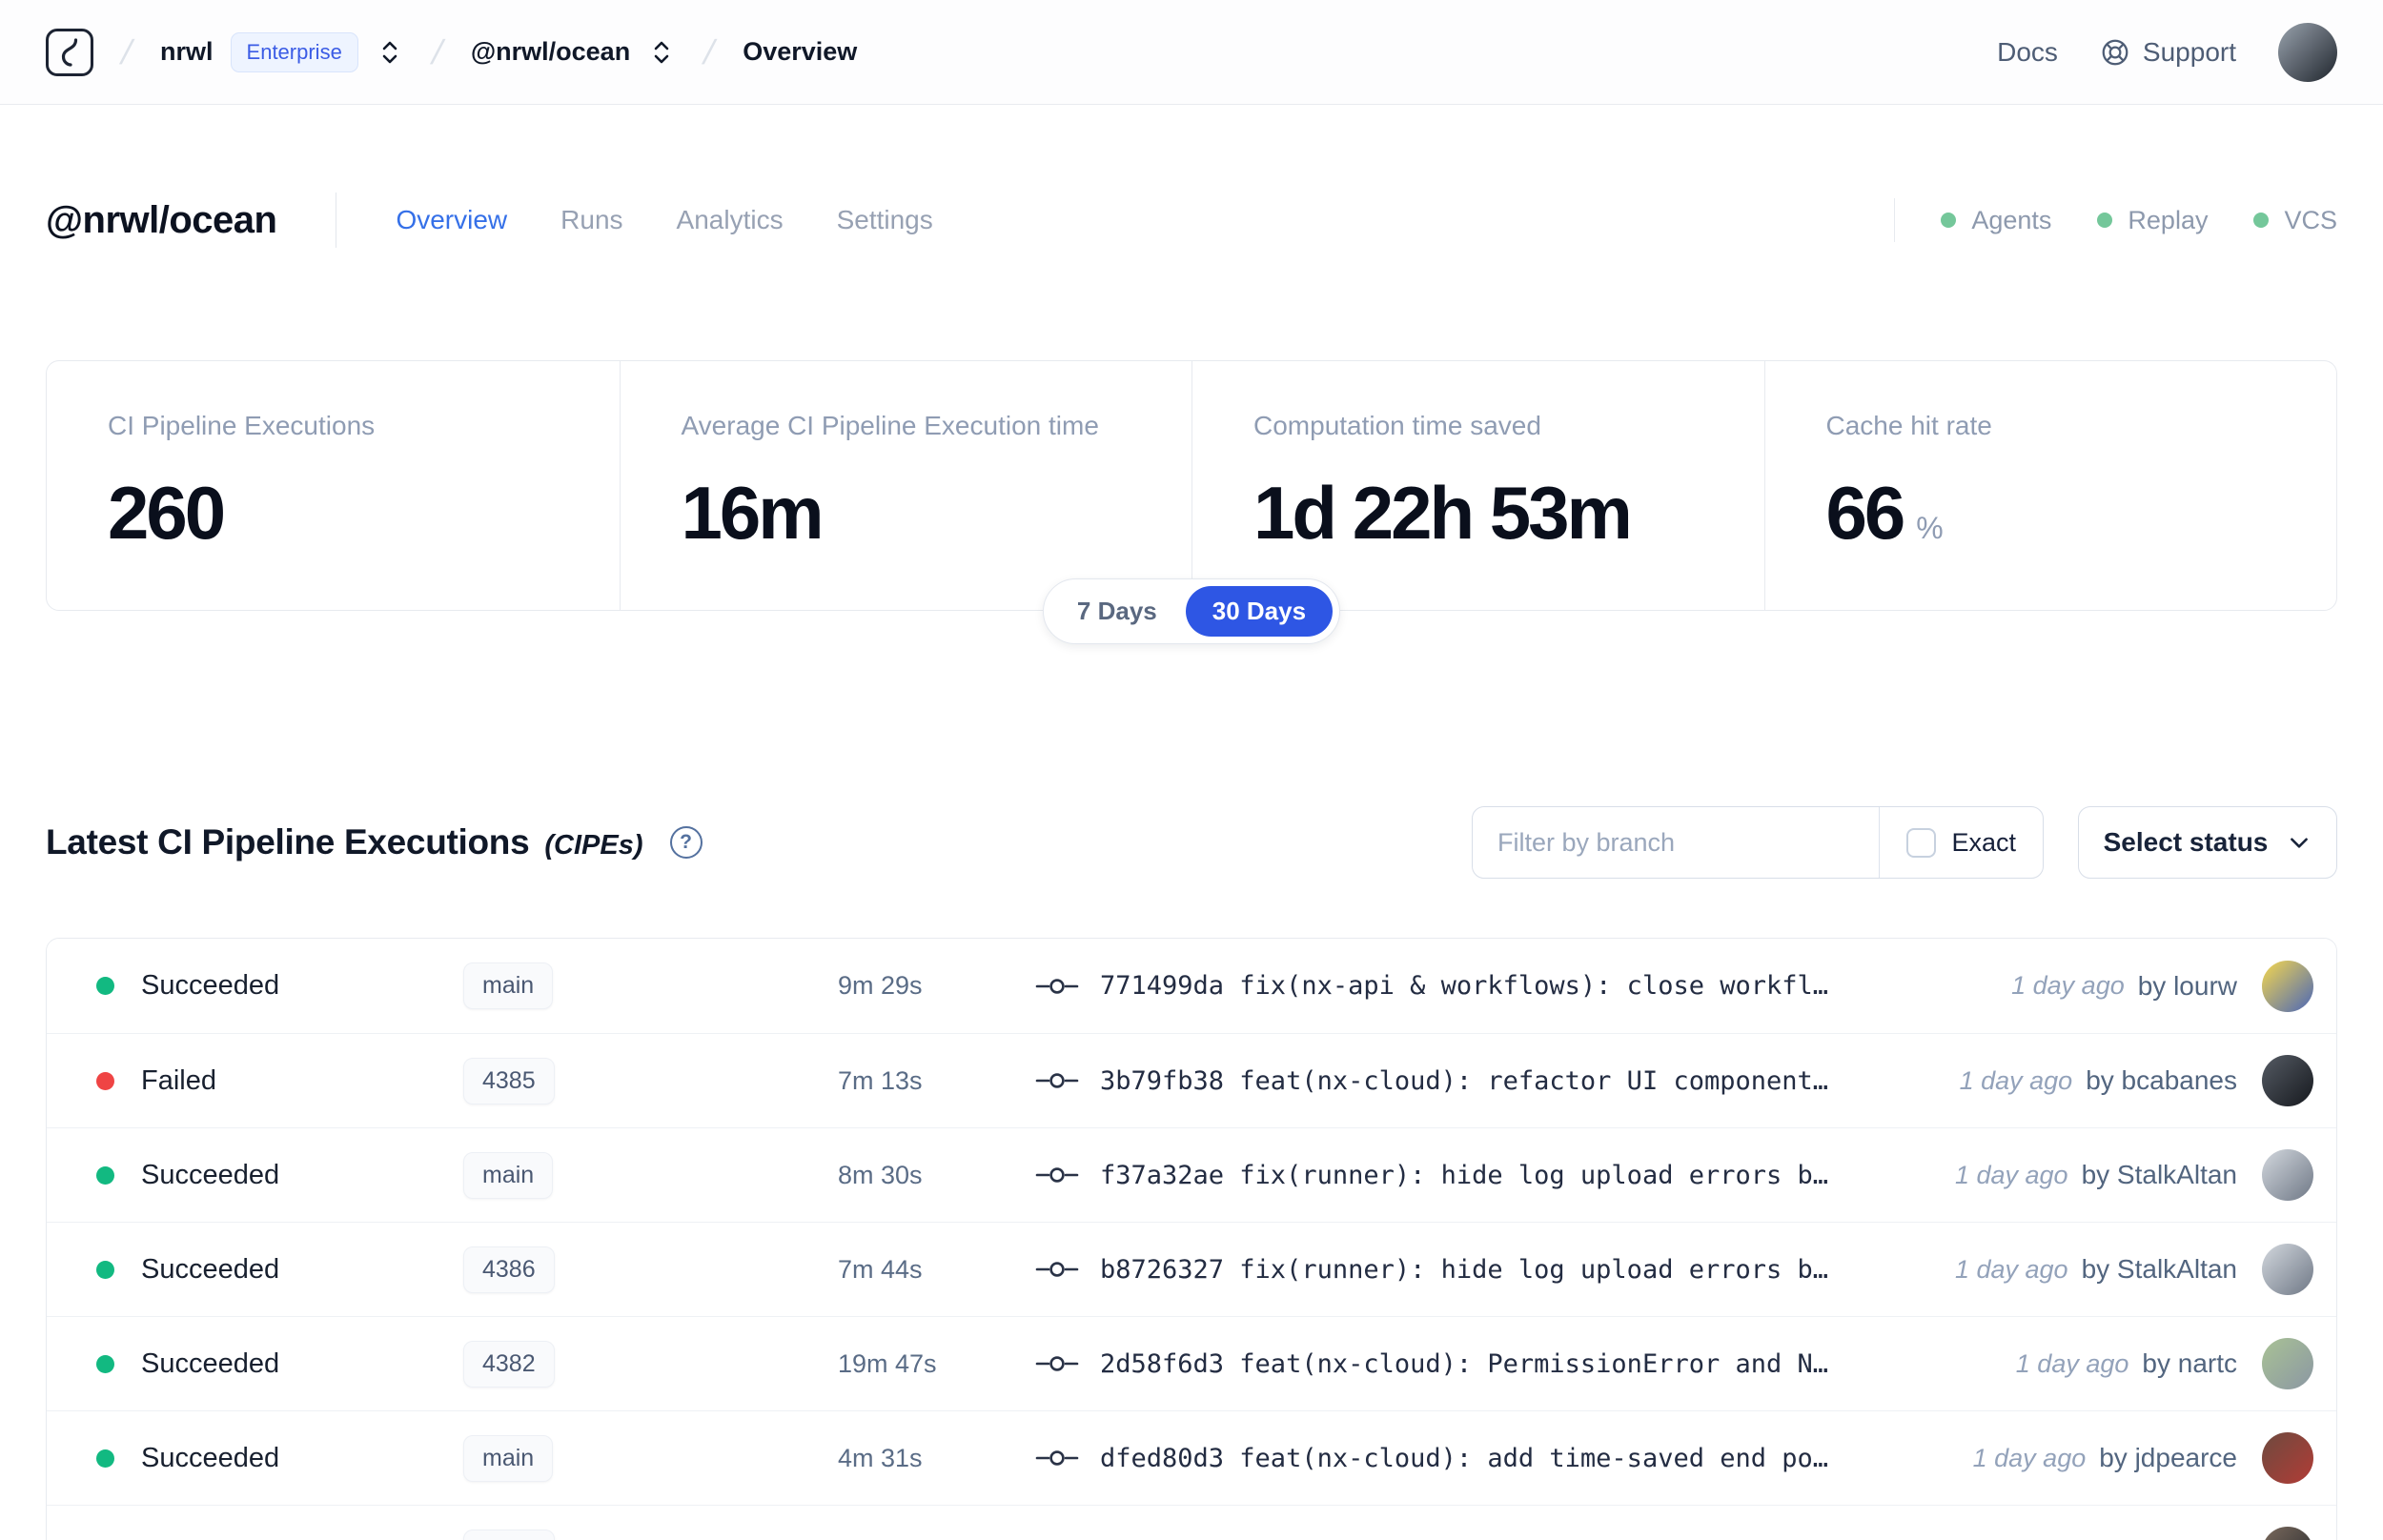  Describe the element at coordinates (2189, 51) in the screenshot. I see `support-label: Support` at that location.